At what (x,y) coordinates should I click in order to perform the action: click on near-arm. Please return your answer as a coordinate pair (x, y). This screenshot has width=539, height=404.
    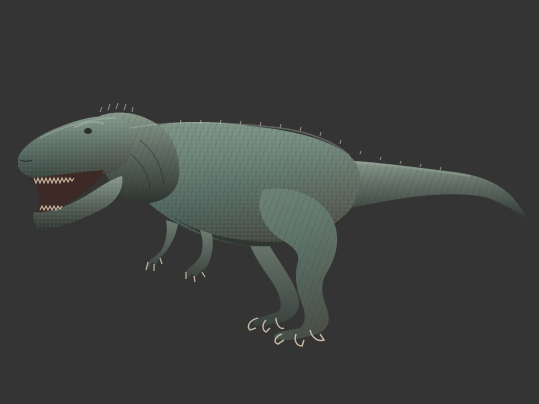
    Looking at the image, I should click on (161, 245).